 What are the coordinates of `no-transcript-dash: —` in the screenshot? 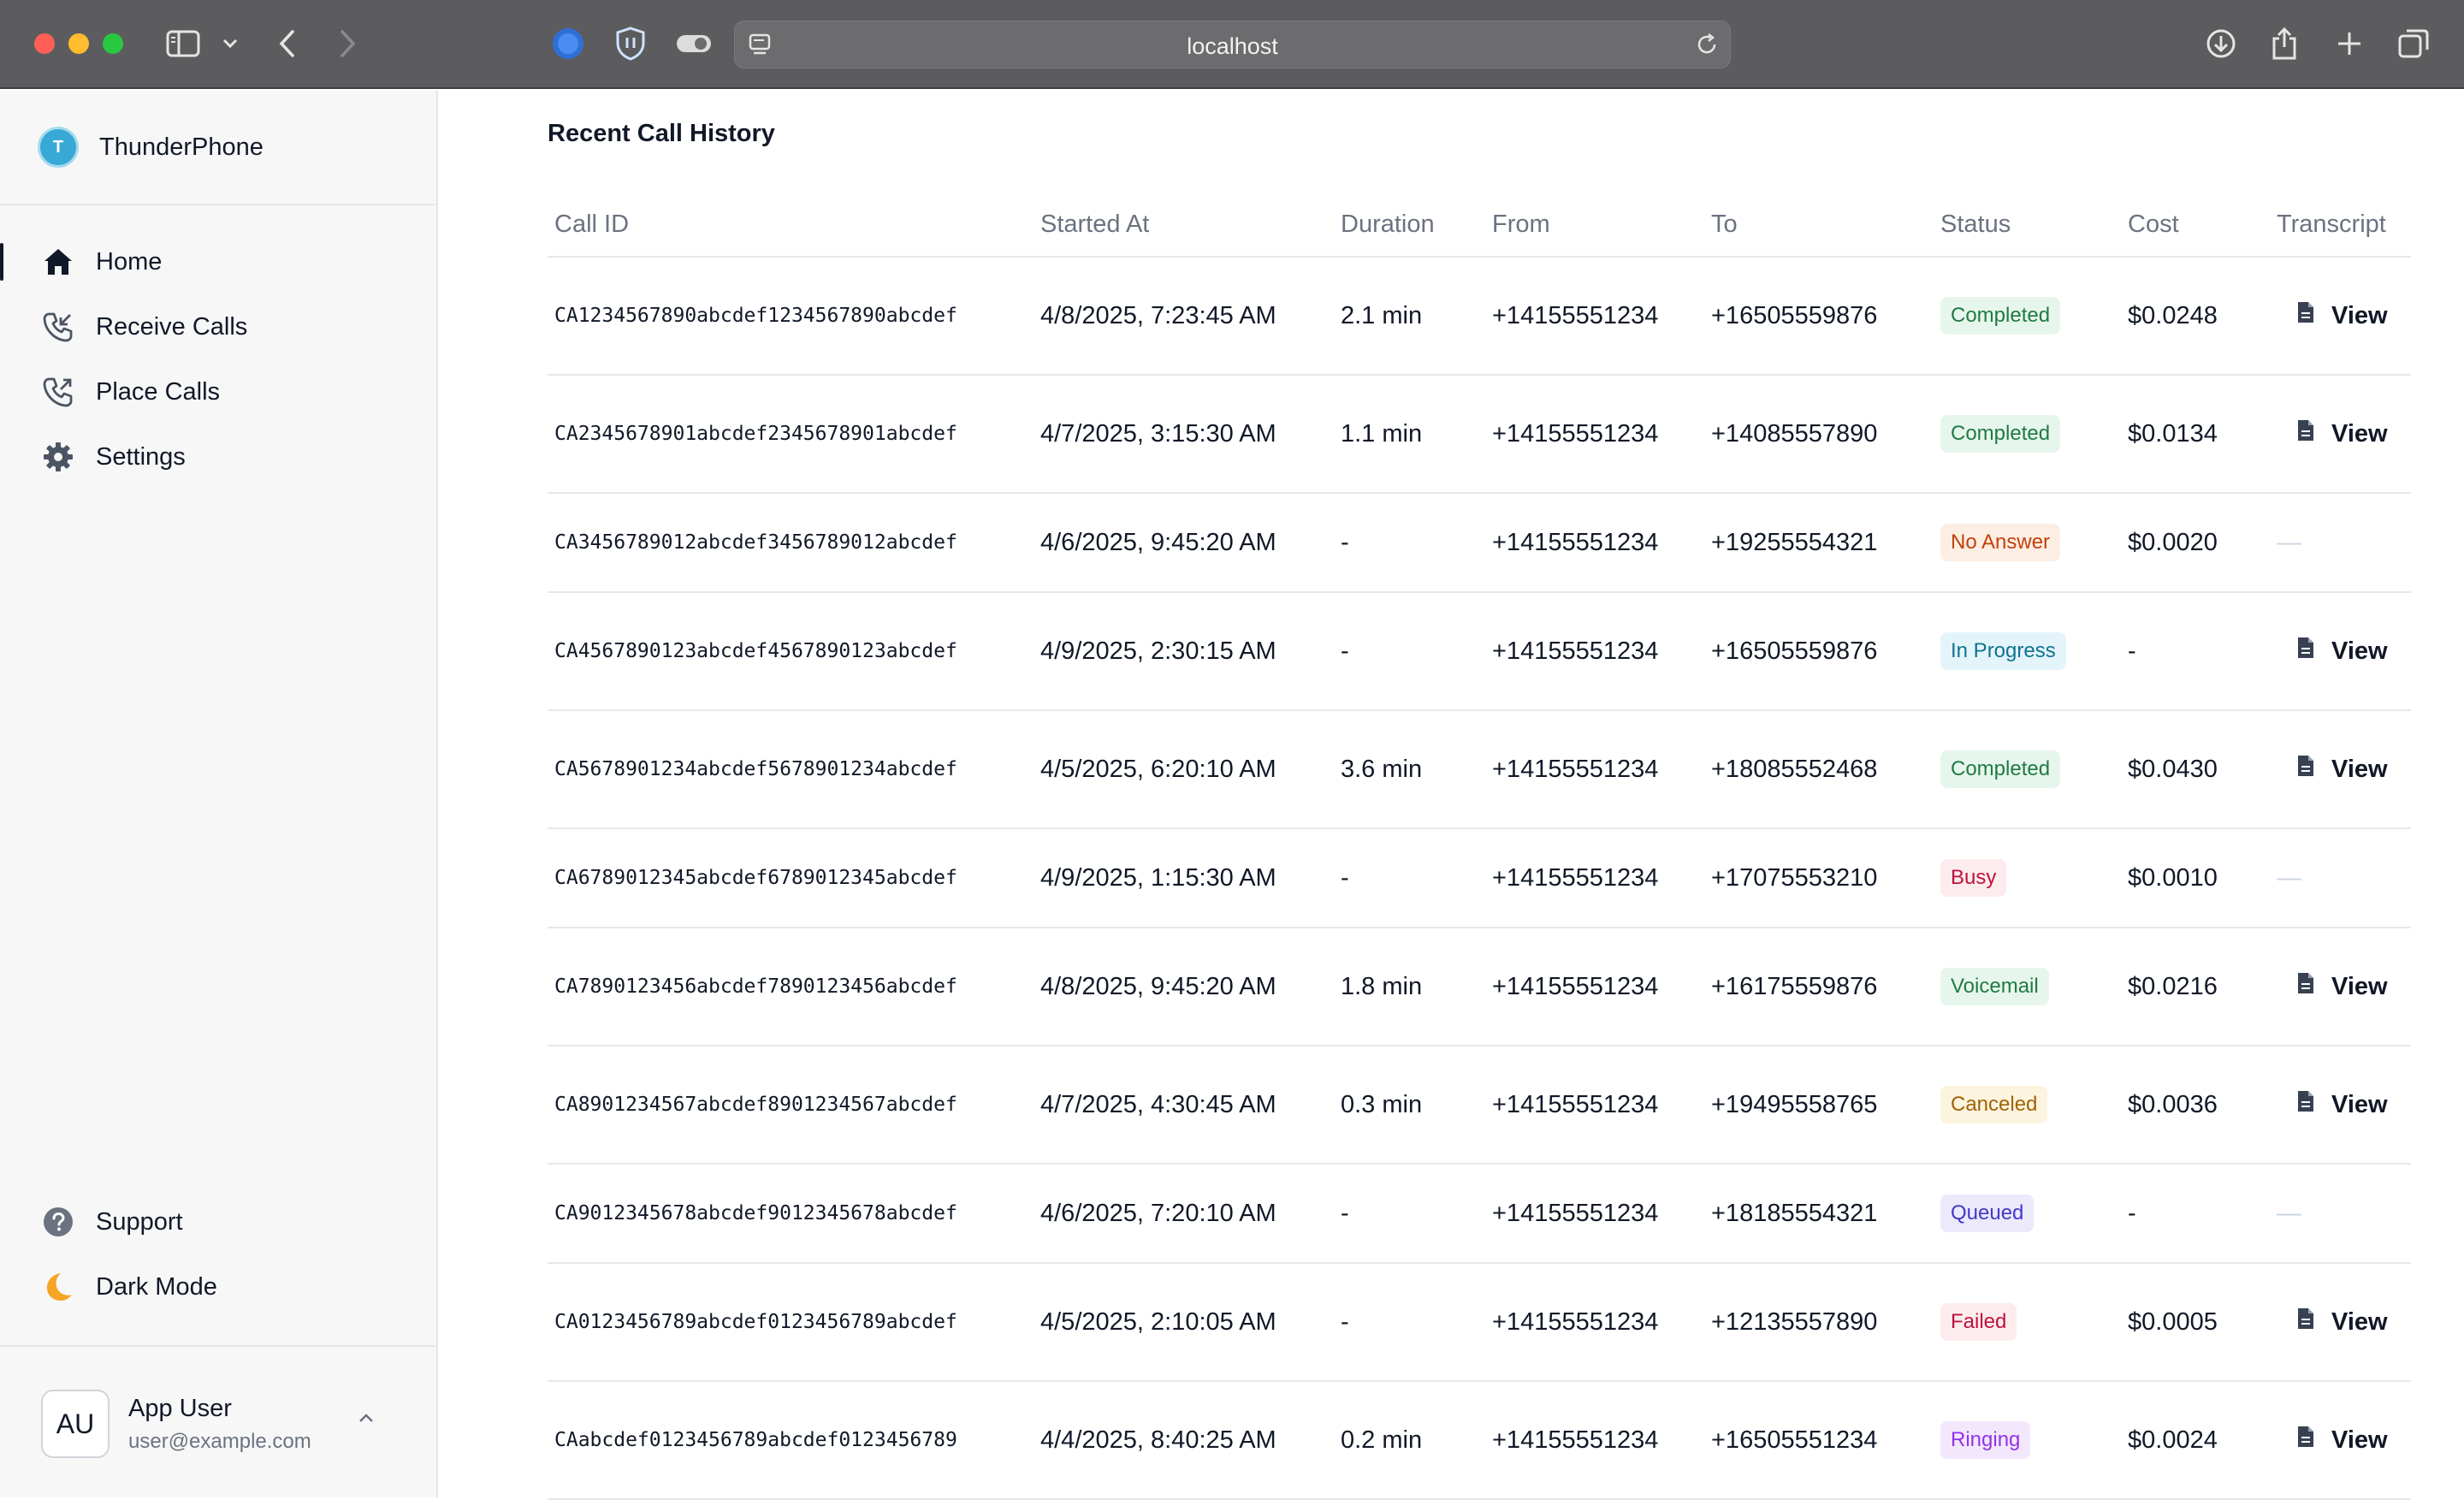 It's located at (2289, 1213).